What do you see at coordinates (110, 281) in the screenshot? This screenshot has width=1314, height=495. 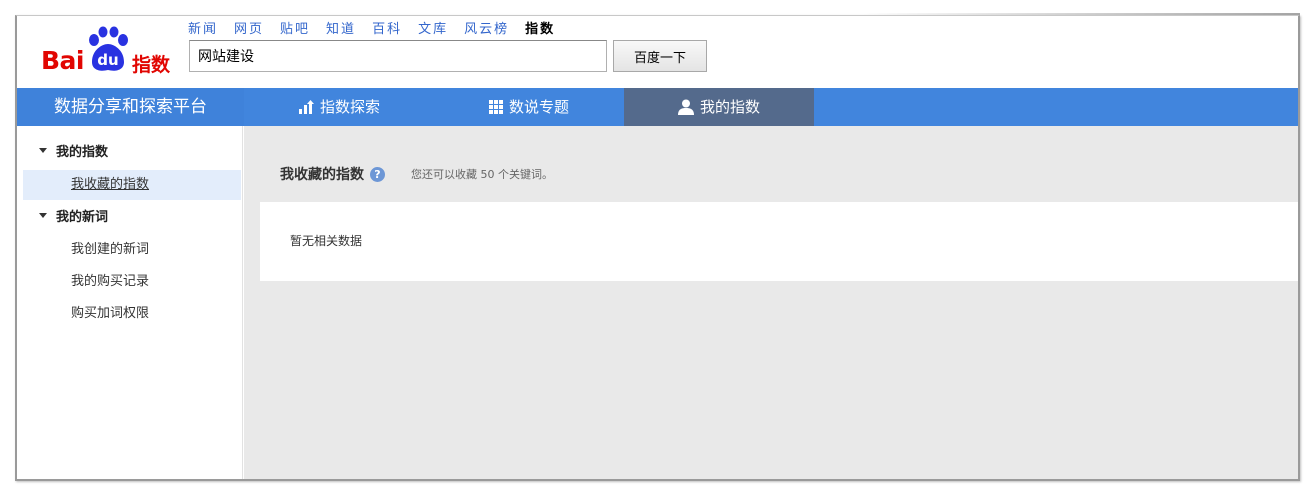 I see `sidebar-item-label: 我的购买记录` at bounding box center [110, 281].